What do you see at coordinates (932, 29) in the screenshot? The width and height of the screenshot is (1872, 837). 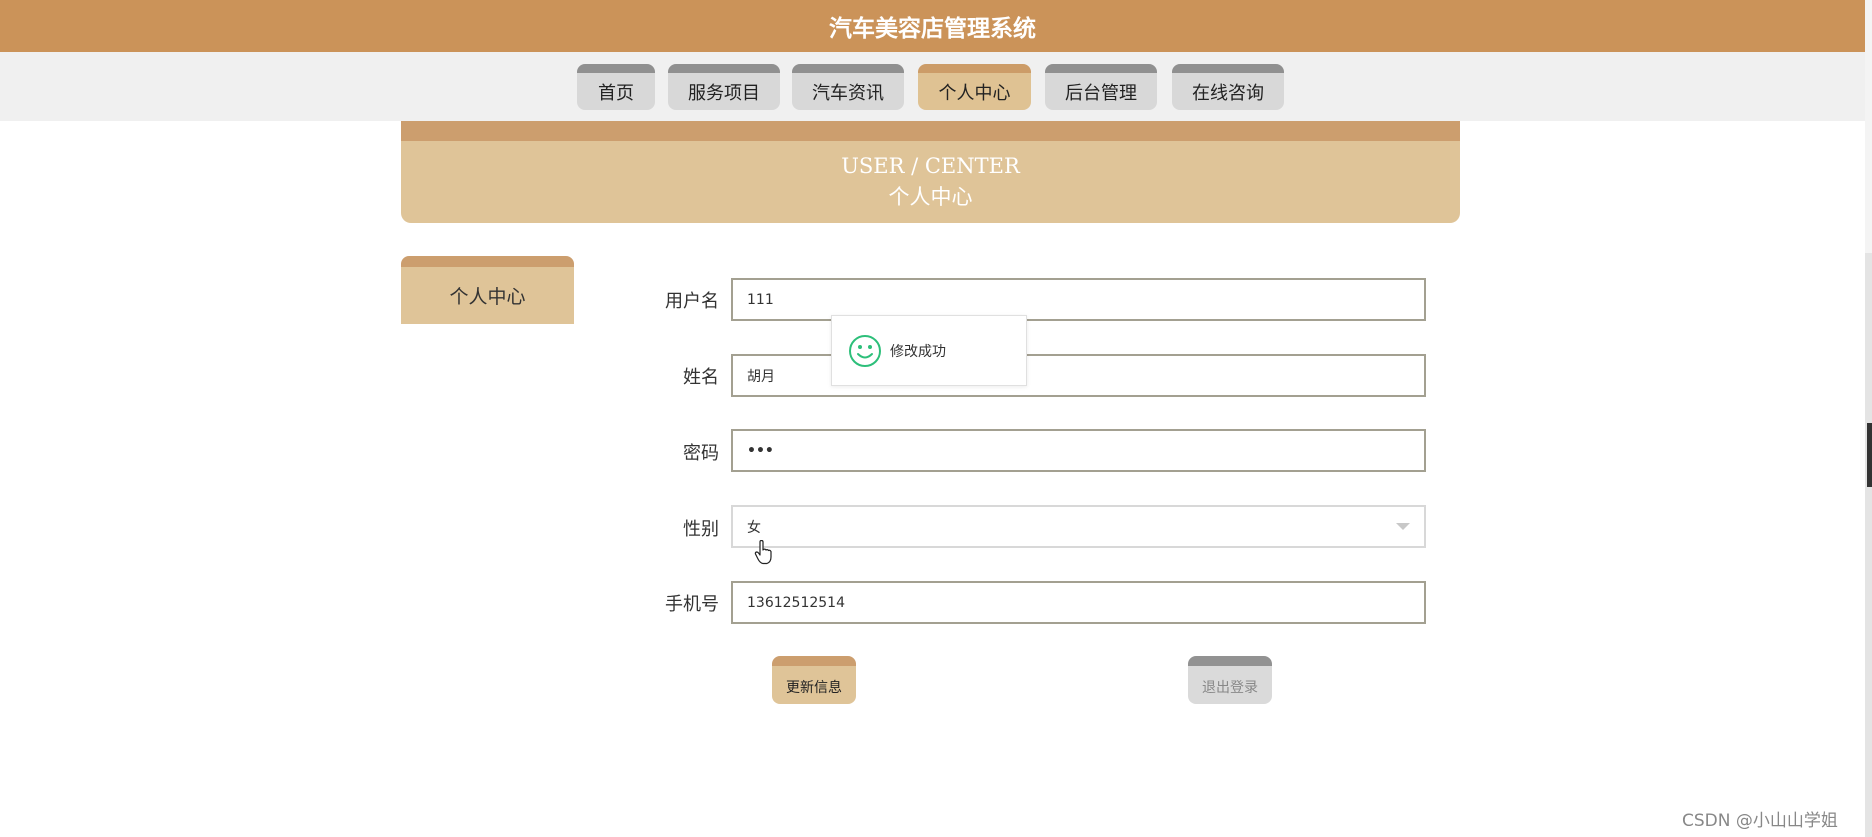 I see `app-title: 汽车美容店管理系统` at bounding box center [932, 29].